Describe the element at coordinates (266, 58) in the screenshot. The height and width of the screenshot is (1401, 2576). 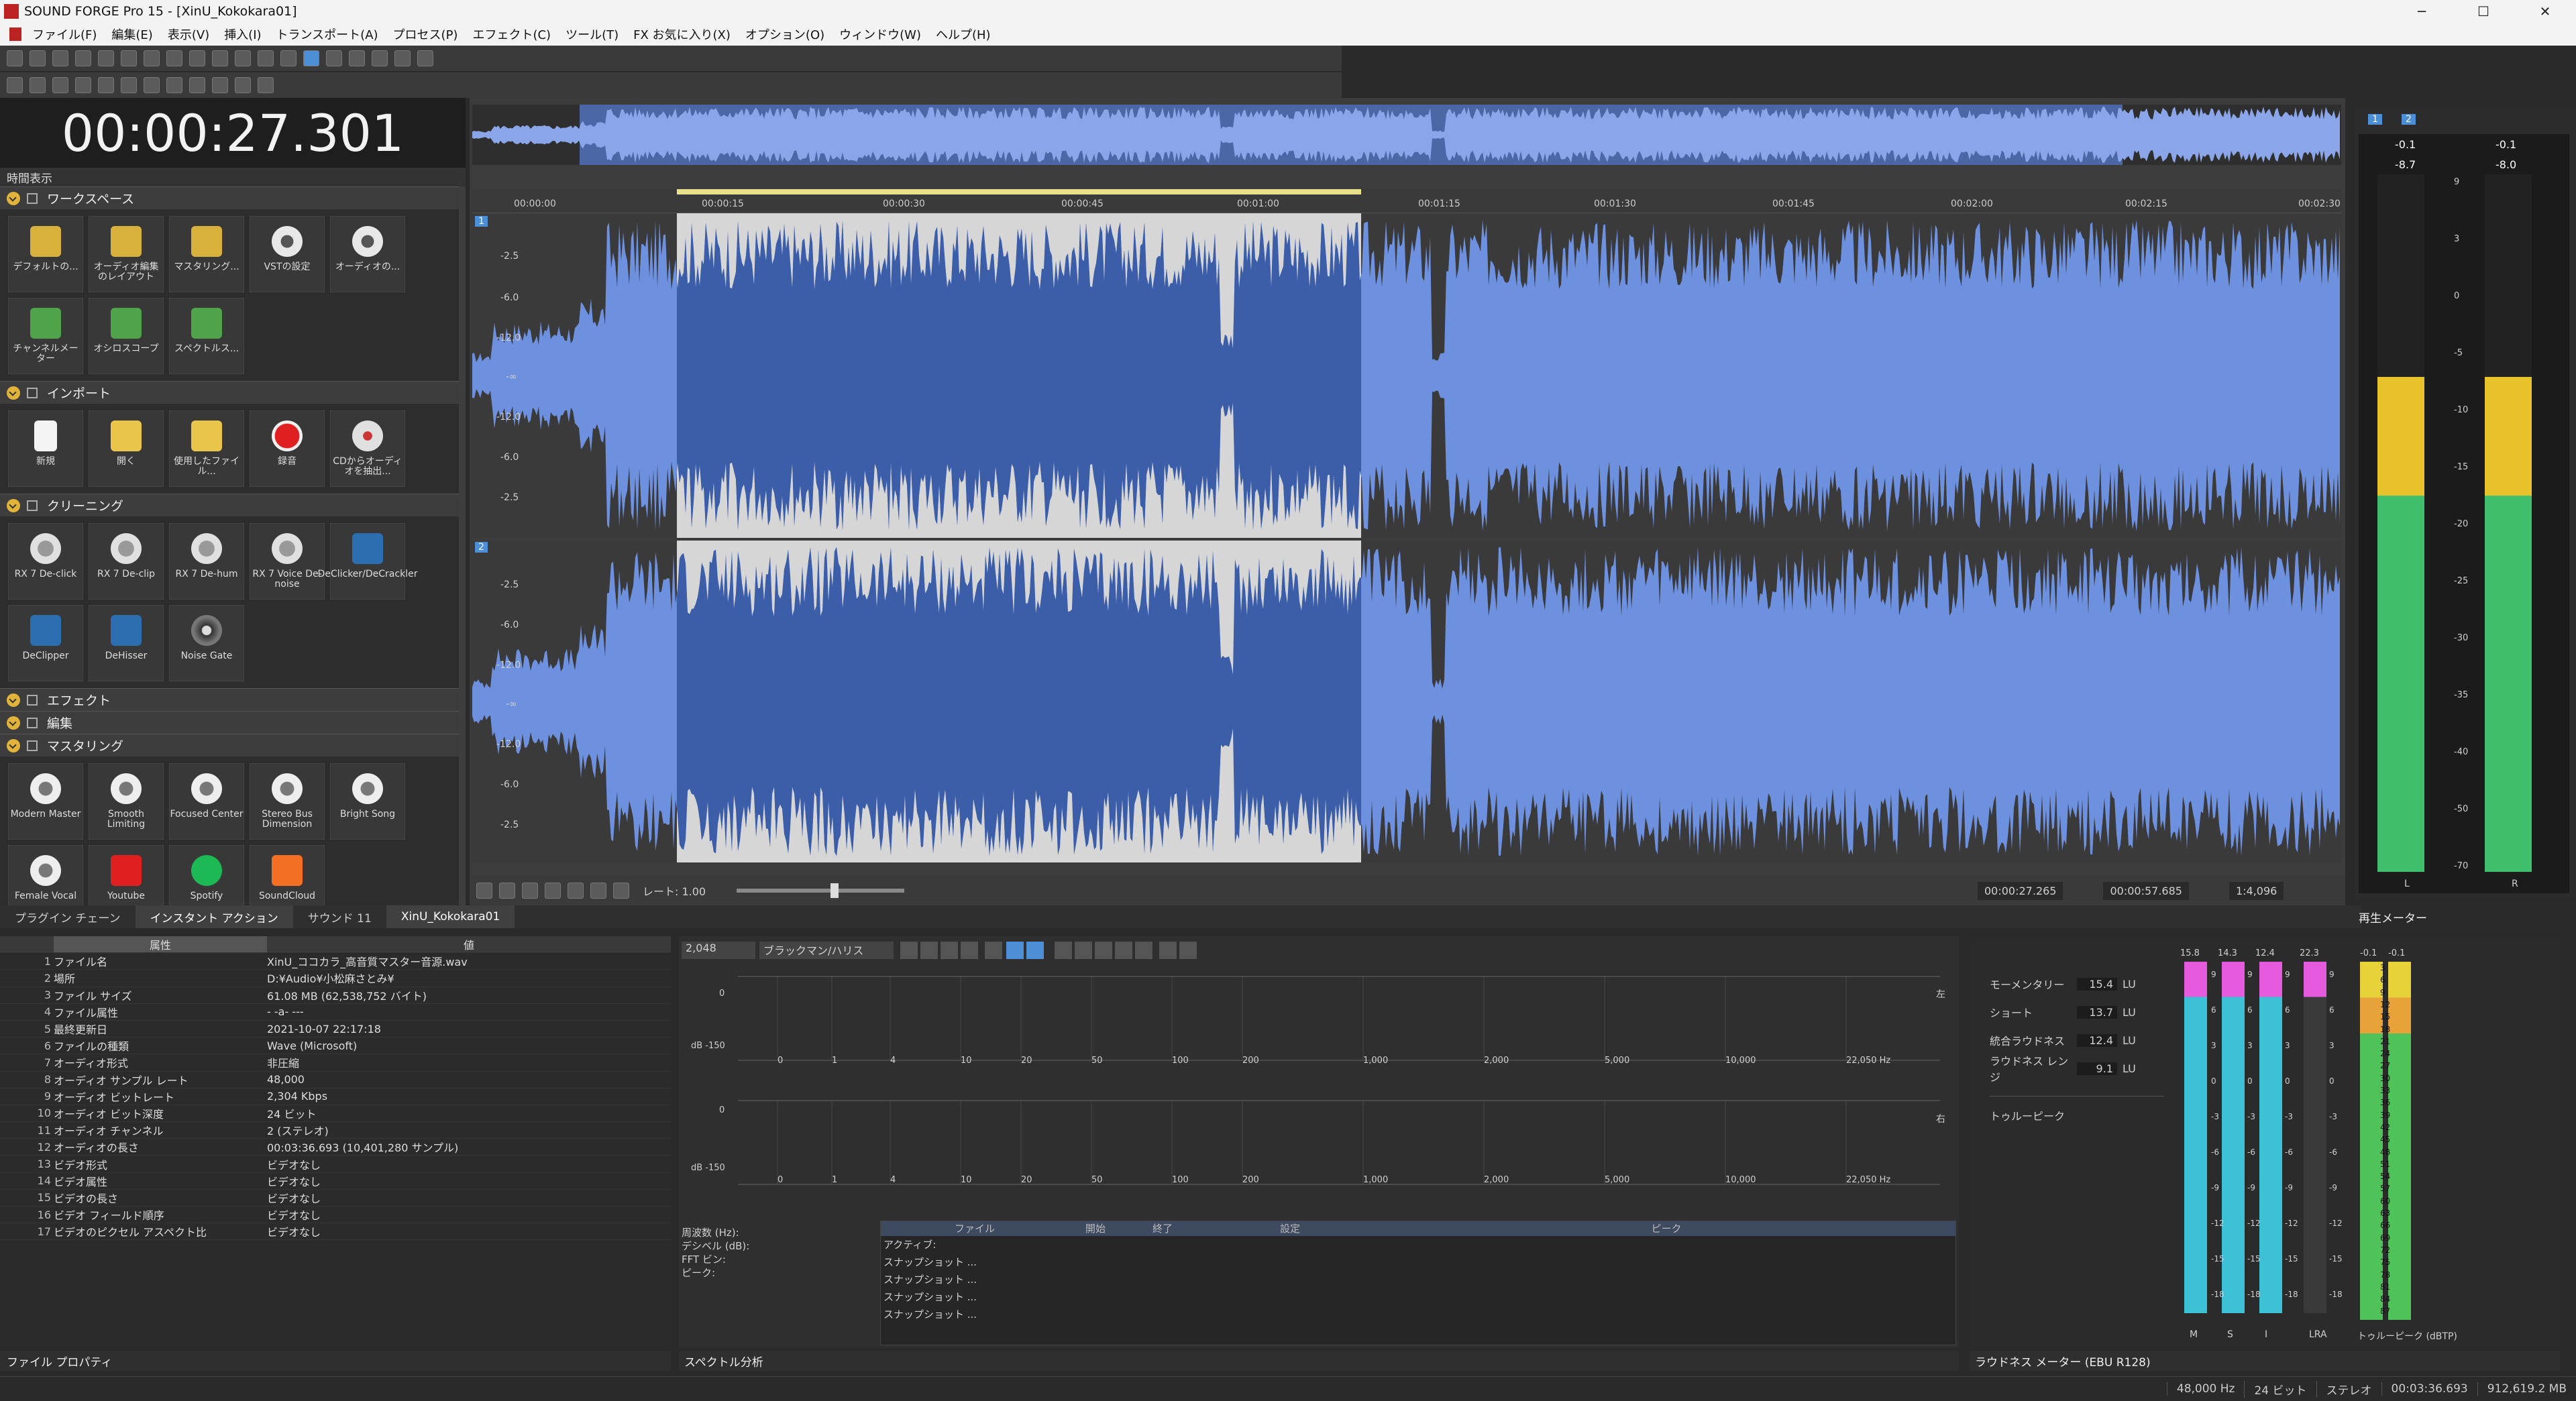
I see `redo-icon` at that location.